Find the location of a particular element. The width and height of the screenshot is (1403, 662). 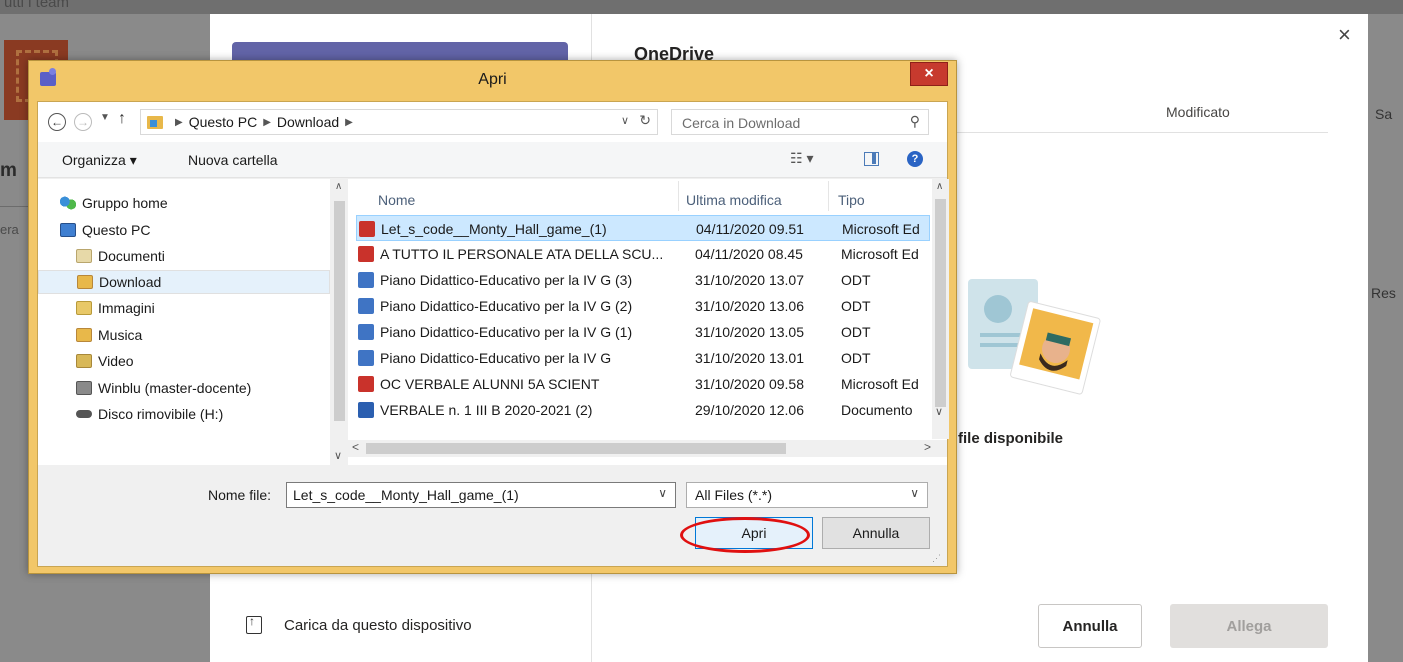

view-options-icon: ☷ ▾ is located at coordinates (801, 158).